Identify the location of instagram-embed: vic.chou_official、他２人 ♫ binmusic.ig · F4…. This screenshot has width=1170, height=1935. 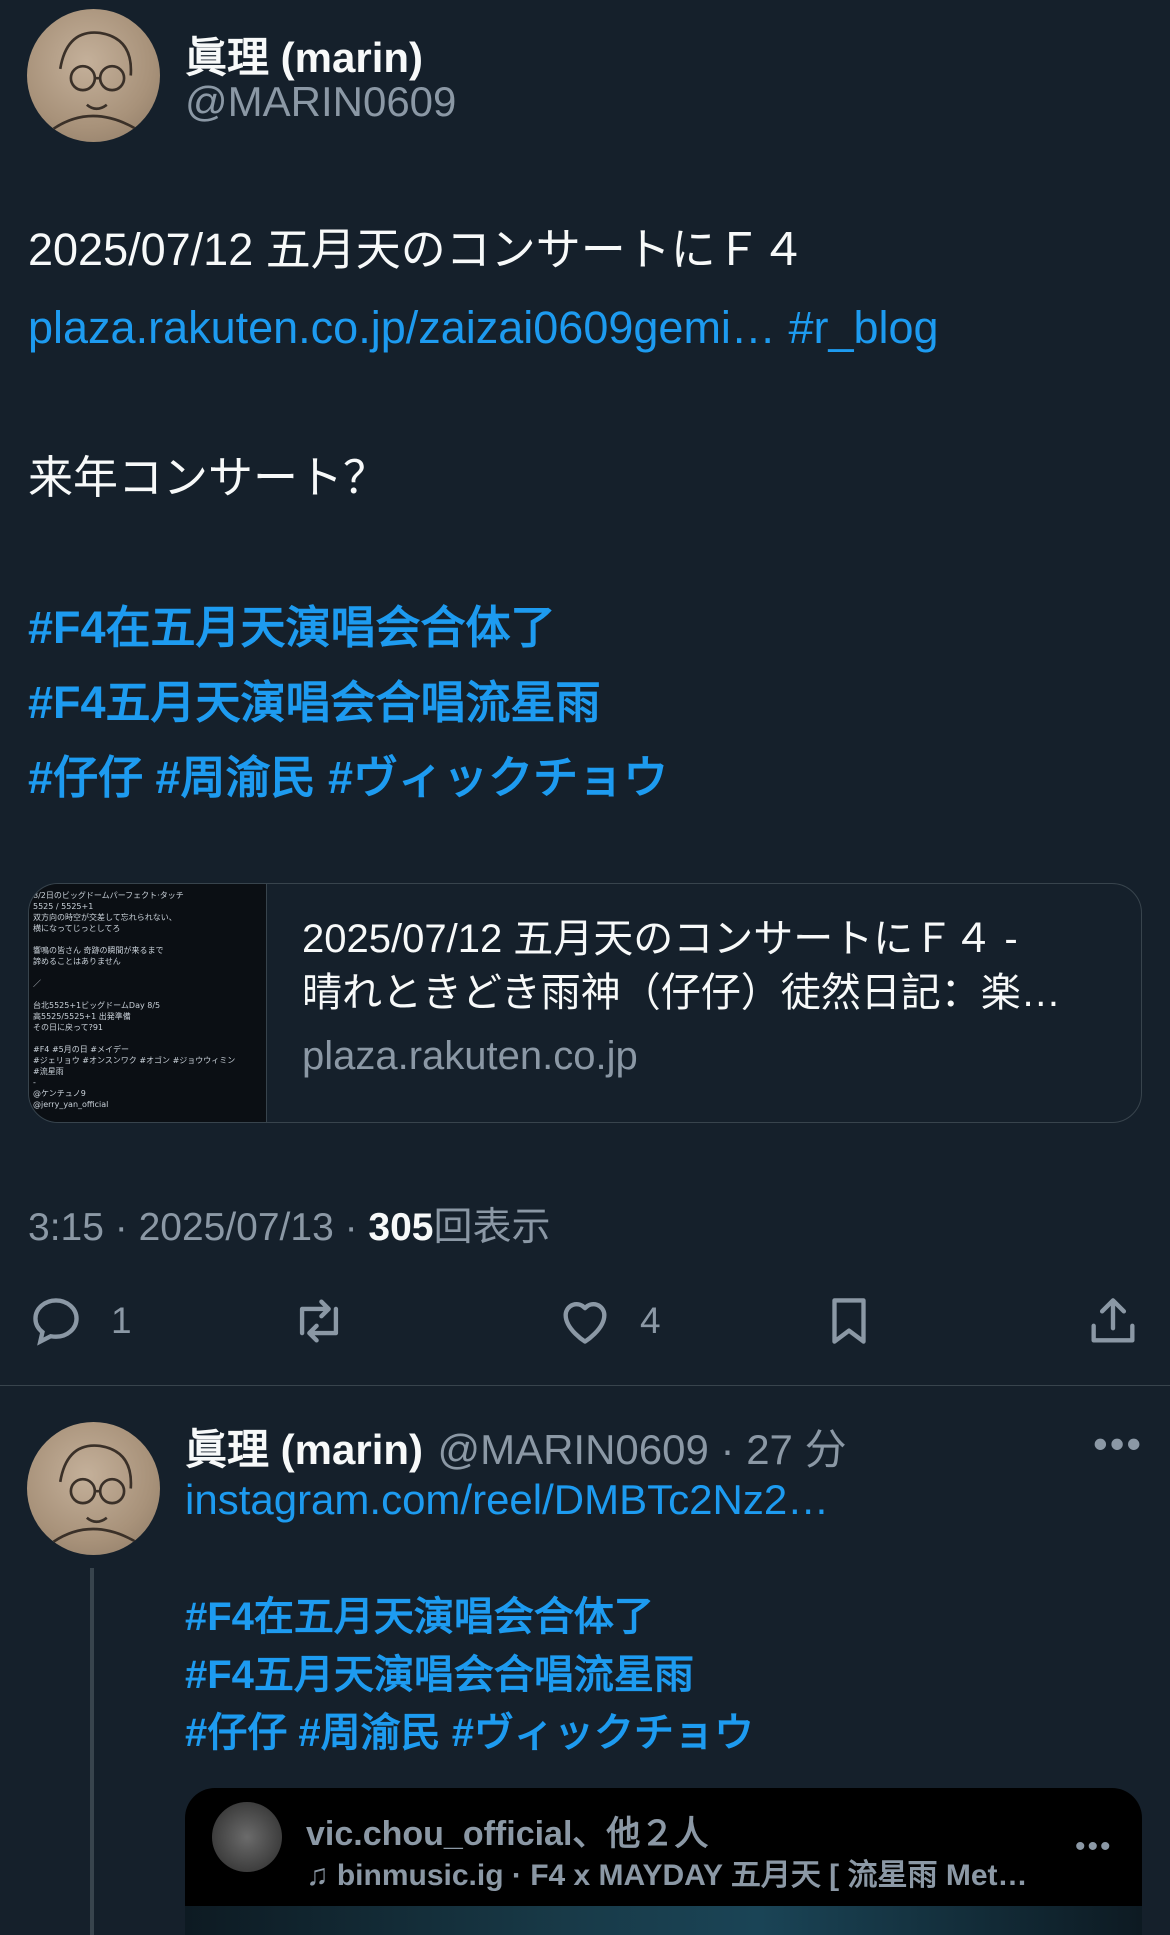
(663, 1861).